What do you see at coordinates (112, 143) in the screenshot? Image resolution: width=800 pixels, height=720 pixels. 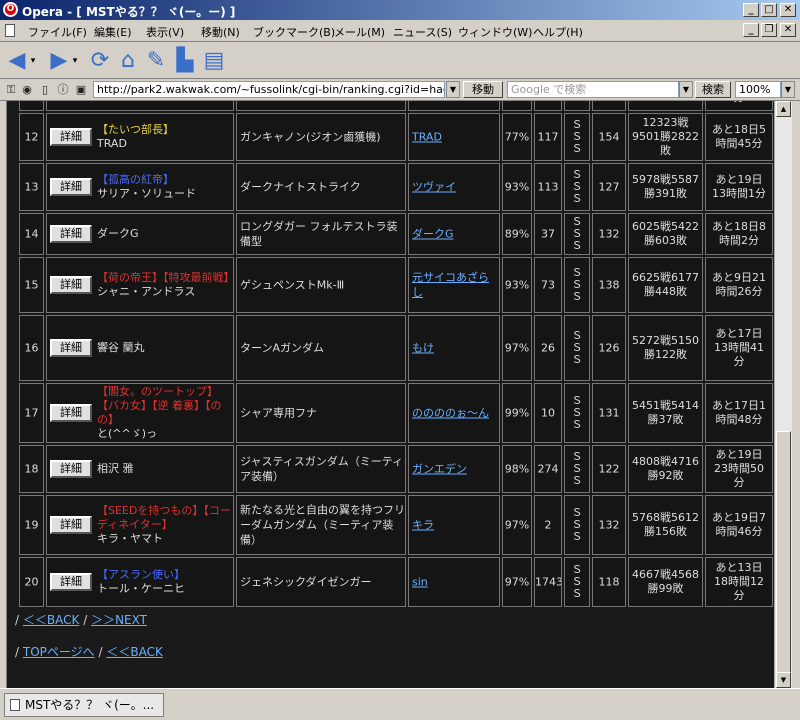 I see `player-name: TRAD` at bounding box center [112, 143].